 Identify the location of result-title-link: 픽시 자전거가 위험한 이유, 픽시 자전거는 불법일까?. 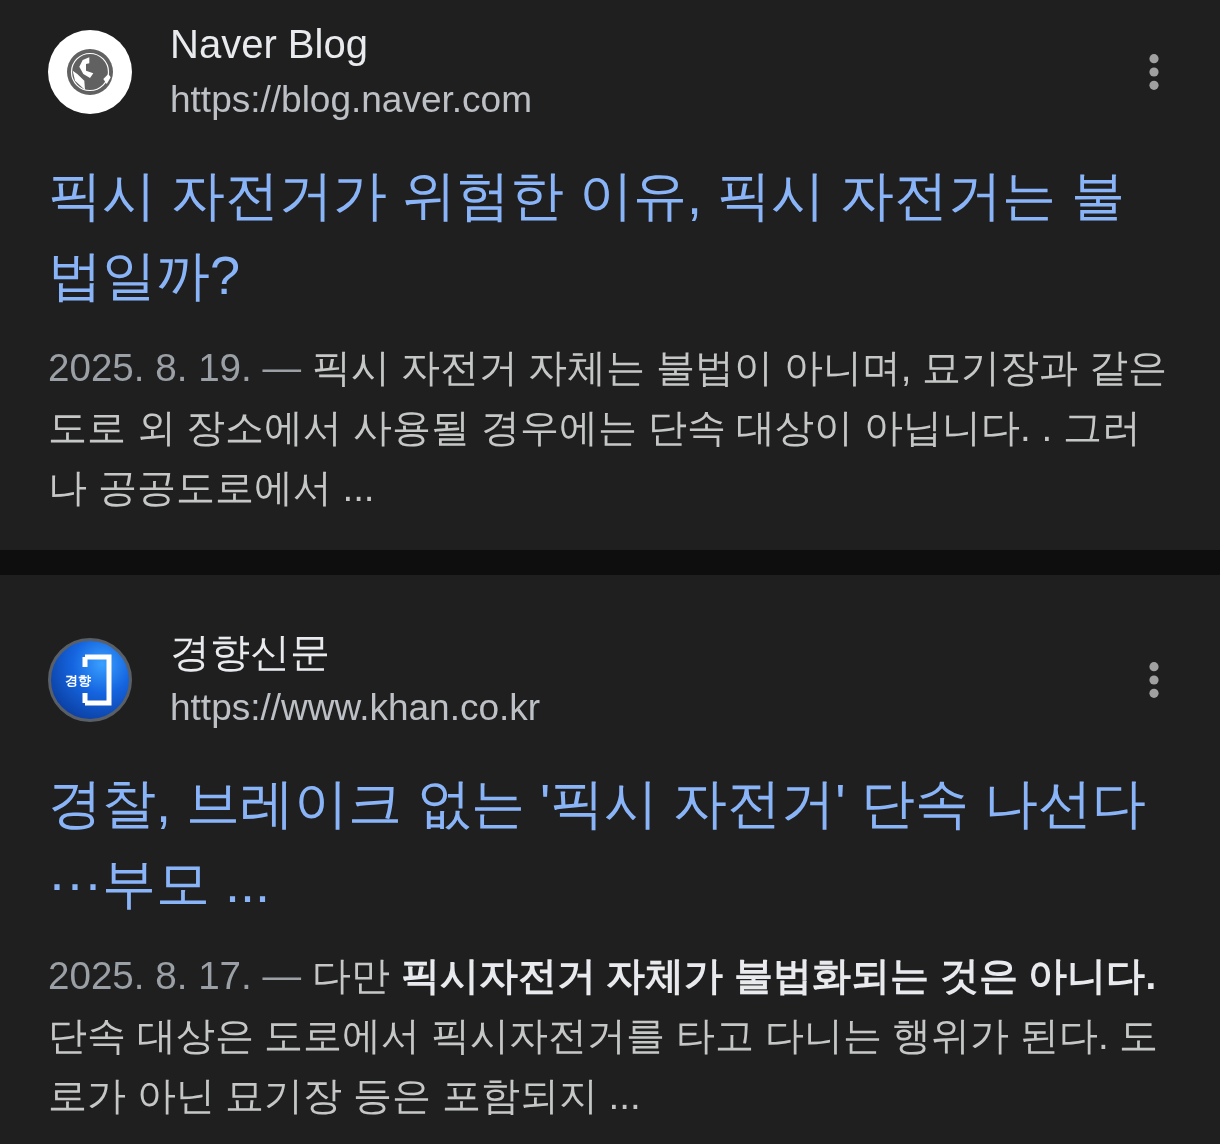
(610, 235).